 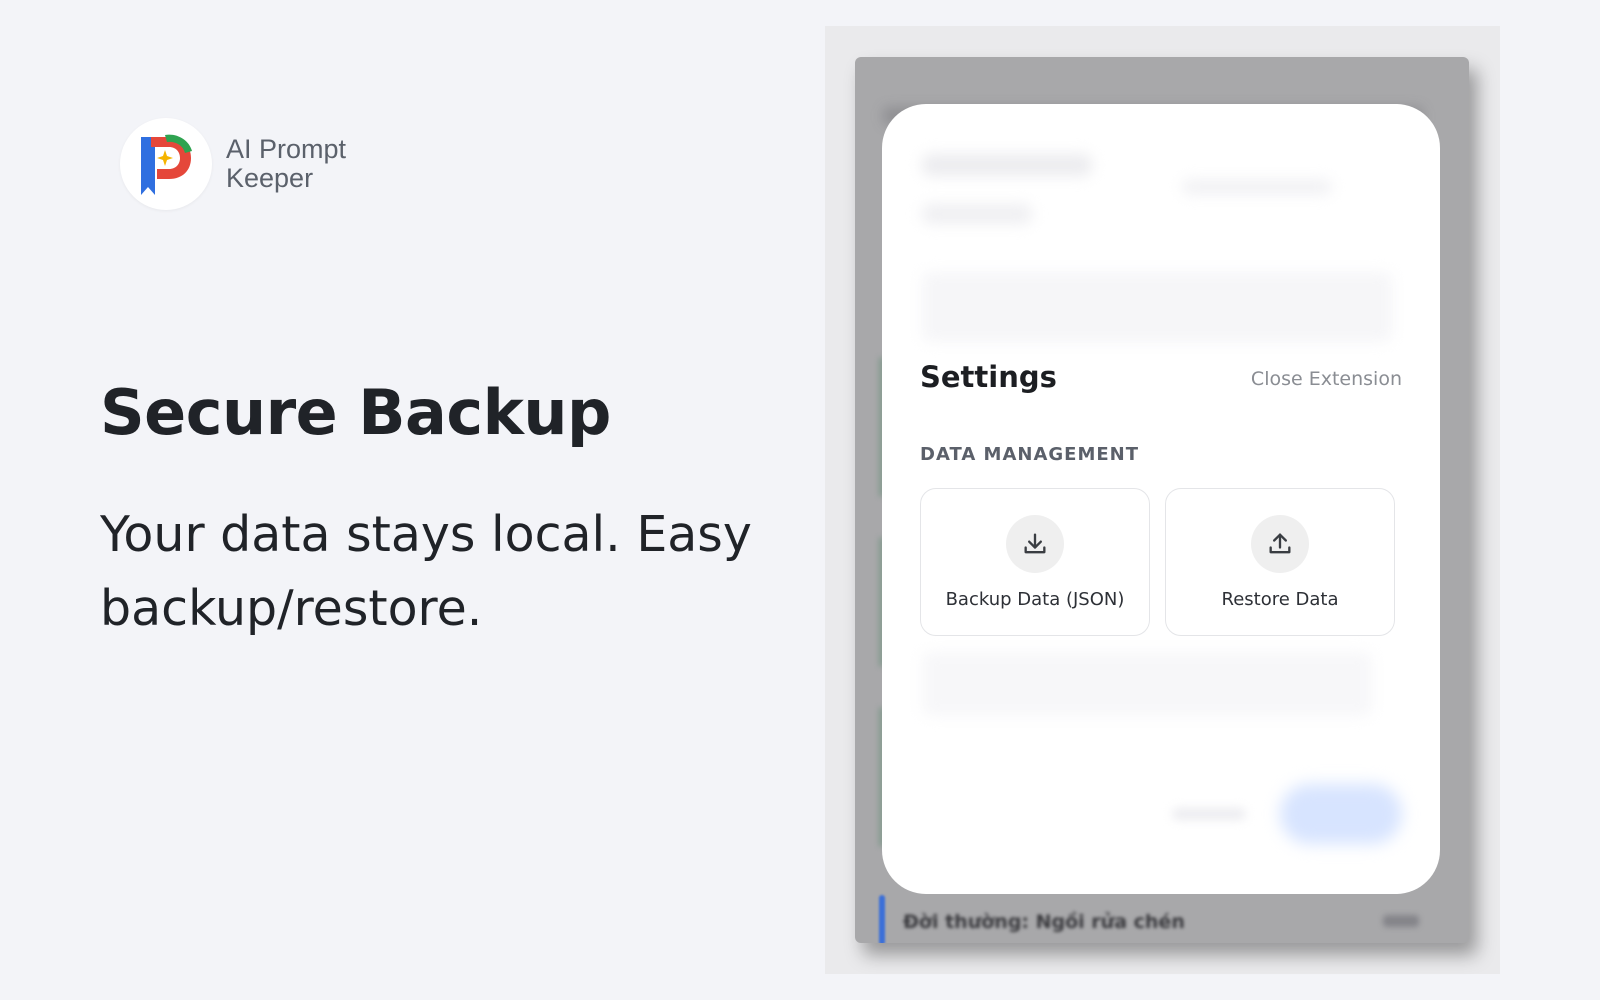 What do you see at coordinates (882, 919) in the screenshot?
I see `row-accent` at bounding box center [882, 919].